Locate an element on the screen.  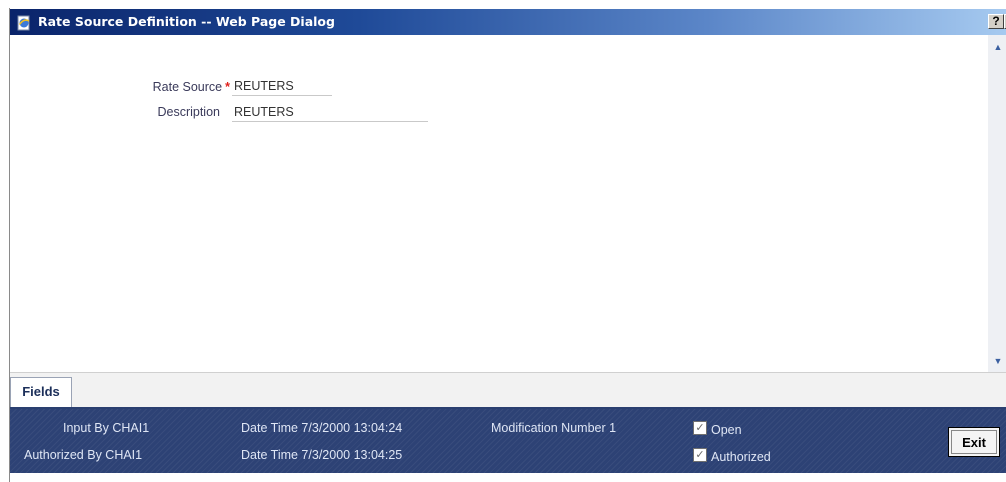
vertical-scrollbar: ▲ ▼ is located at coordinates (997, 204).